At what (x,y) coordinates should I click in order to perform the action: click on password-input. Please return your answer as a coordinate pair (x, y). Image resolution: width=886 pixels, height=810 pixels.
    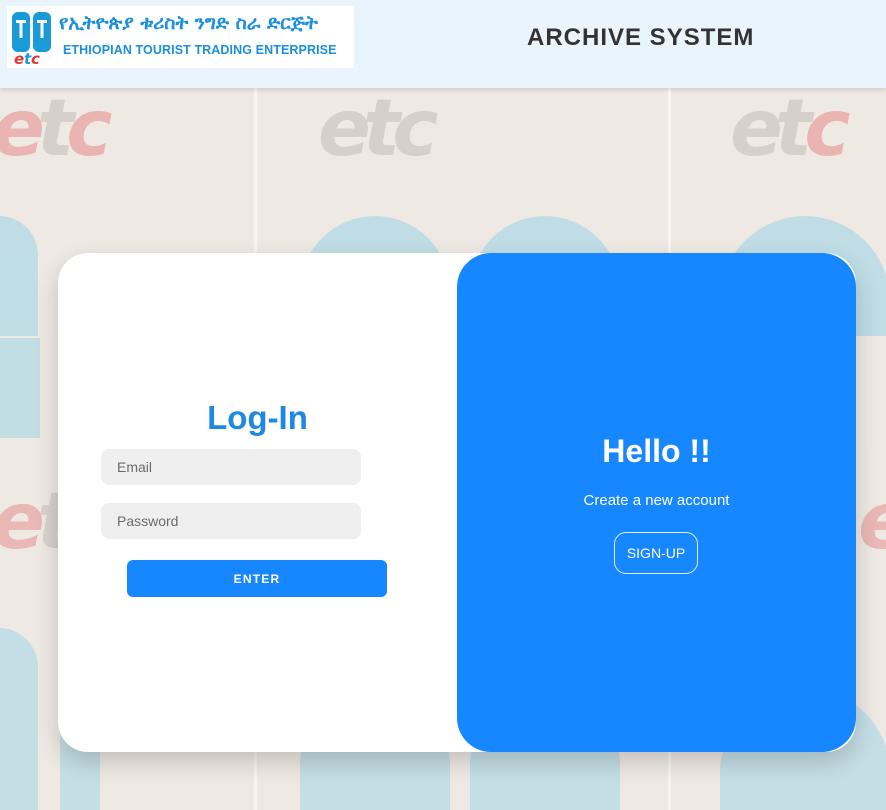
    Looking at the image, I should click on (231, 521).